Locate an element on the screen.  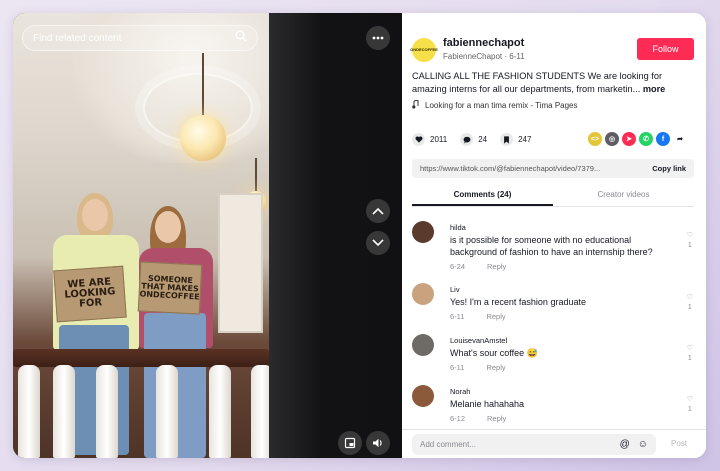
copy-link-button: Copy link is located at coordinates (669, 168).